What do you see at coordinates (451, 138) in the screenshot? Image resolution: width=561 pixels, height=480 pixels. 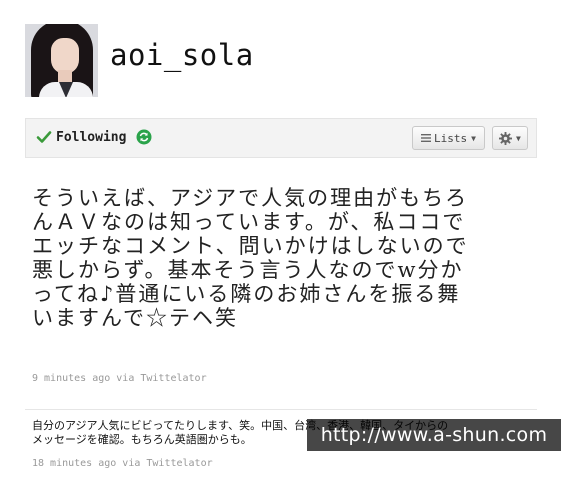 I see `lists-label: Lists` at bounding box center [451, 138].